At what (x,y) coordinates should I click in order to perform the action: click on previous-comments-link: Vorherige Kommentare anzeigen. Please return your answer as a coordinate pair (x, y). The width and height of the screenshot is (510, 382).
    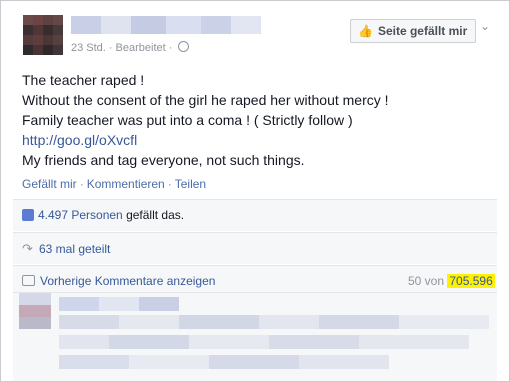
    Looking at the image, I should click on (127, 281).